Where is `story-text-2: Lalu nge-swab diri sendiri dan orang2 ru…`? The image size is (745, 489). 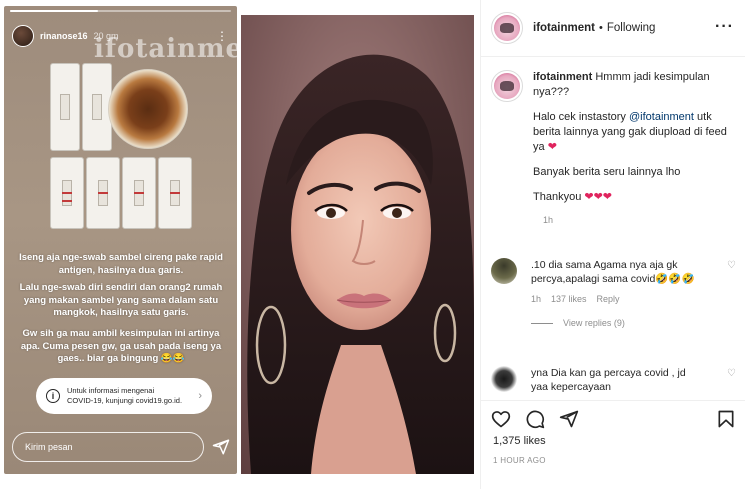
story-text-2: Lalu nge-swab diri sendiri dan orang2 ru… is located at coordinates (121, 300).